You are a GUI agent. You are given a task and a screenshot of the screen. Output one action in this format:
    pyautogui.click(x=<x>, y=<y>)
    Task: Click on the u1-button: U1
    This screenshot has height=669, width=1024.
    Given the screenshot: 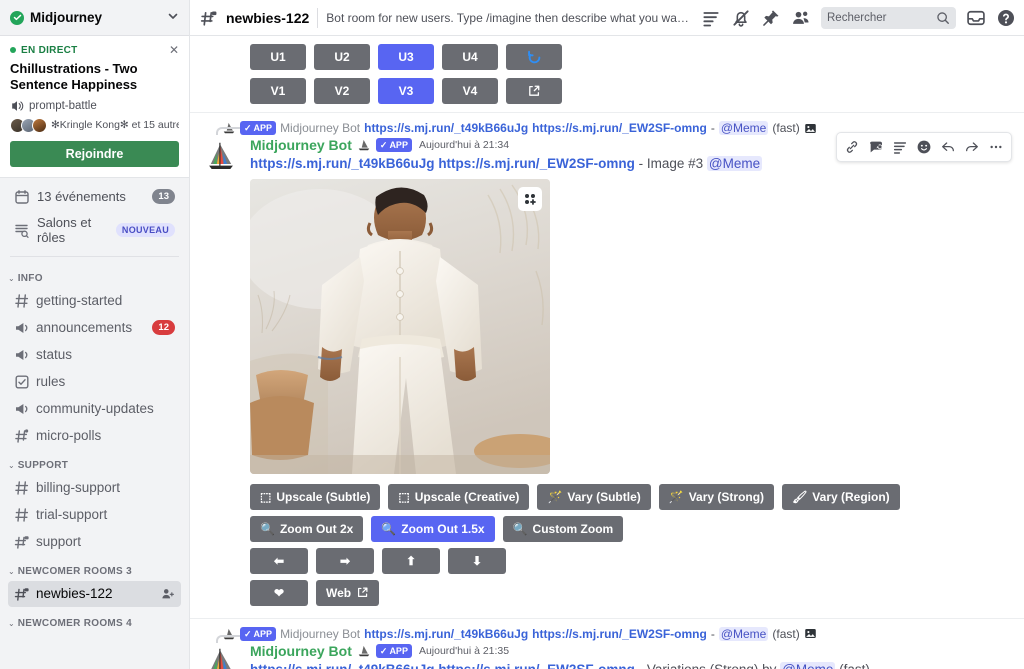 What is the action you would take?
    pyautogui.click(x=278, y=57)
    